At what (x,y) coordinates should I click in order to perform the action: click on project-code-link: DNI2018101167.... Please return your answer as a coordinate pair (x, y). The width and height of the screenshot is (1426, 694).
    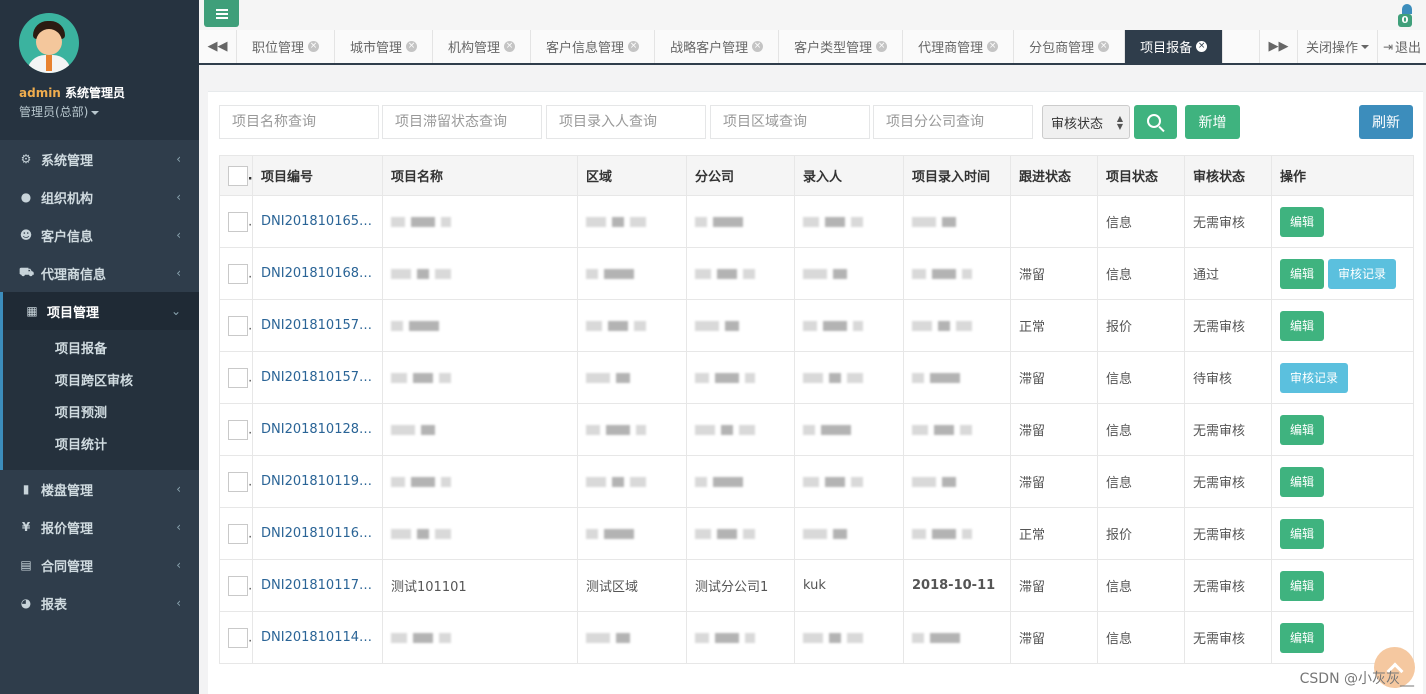
    Looking at the image, I should click on (317, 533).